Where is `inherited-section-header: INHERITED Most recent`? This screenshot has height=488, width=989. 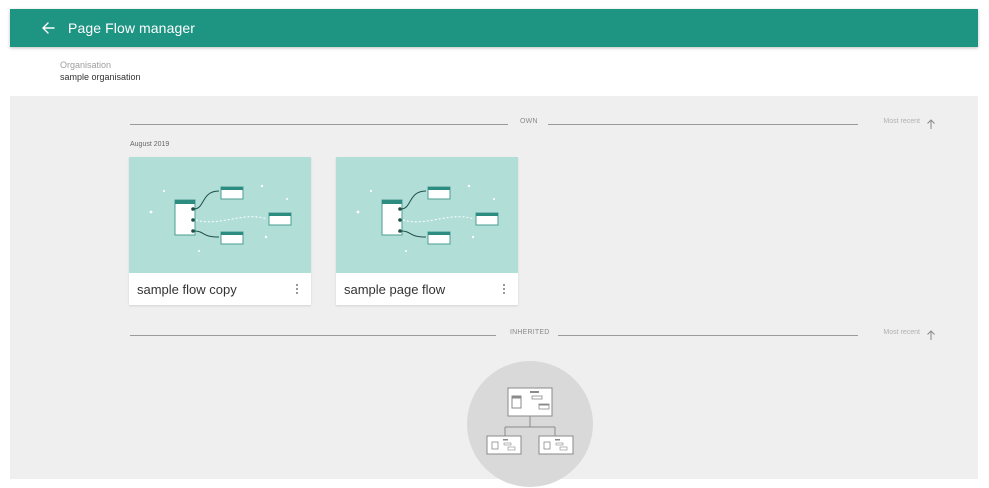
inherited-section-header: INHERITED Most recent is located at coordinates (539, 335).